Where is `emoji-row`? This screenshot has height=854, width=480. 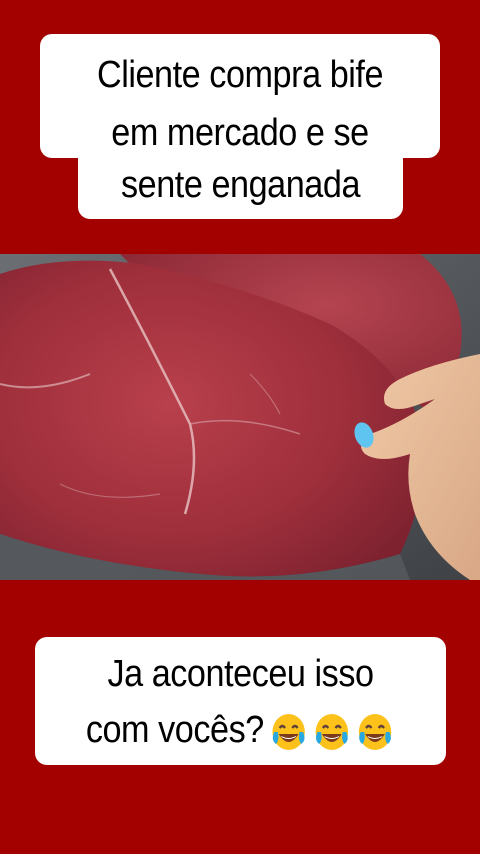 emoji-row is located at coordinates (332, 732).